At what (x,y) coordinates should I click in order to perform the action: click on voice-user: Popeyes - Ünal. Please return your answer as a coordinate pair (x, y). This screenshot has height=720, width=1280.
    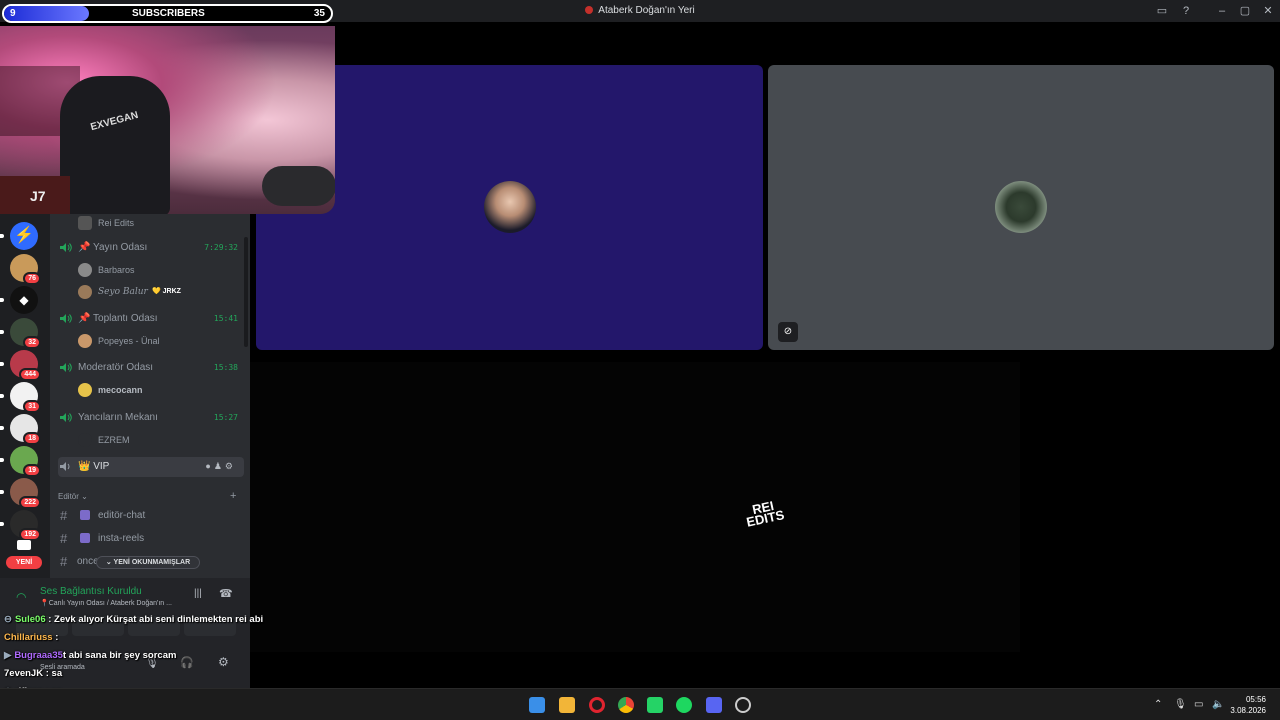
    Looking at the image, I should click on (158, 341).